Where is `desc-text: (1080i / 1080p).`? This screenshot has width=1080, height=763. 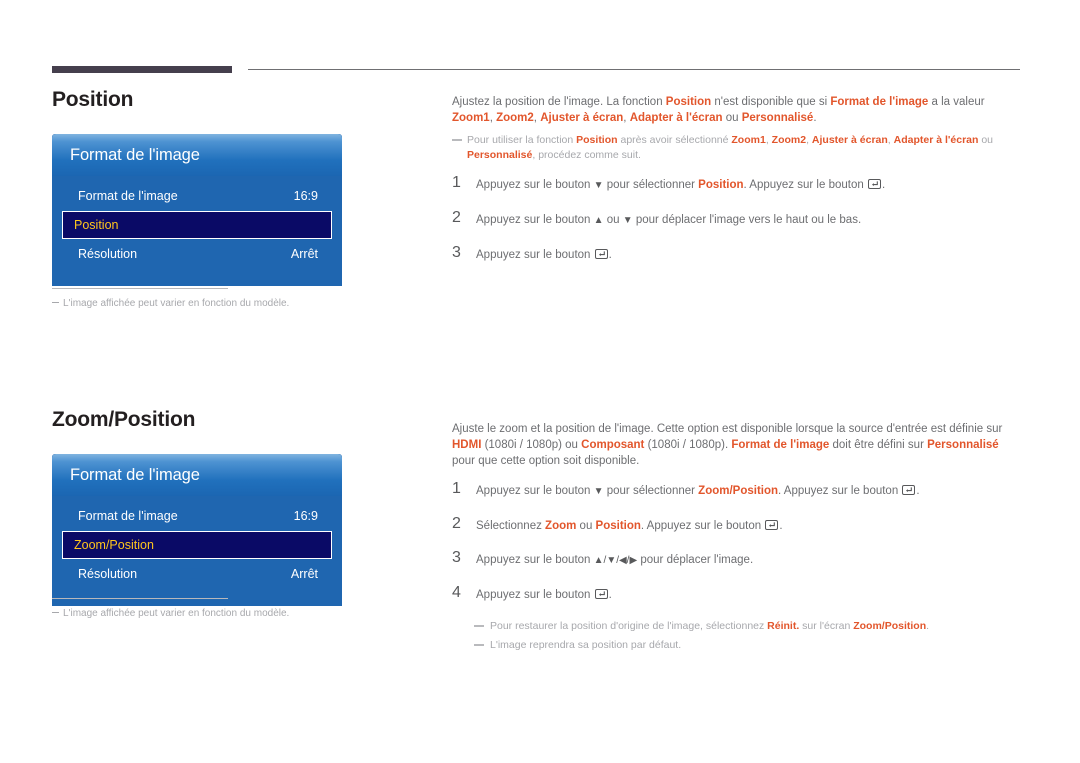 desc-text: (1080i / 1080p). is located at coordinates (688, 445).